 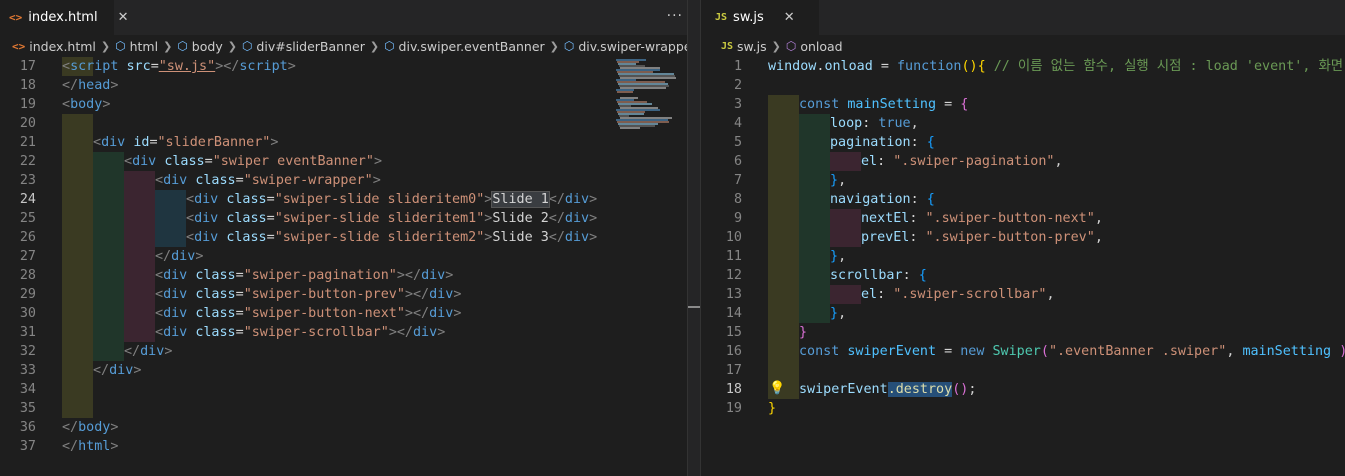 What do you see at coordinates (343, 66) in the screenshot?
I see `code-line: 17 <script src="sw.js"></script>` at bounding box center [343, 66].